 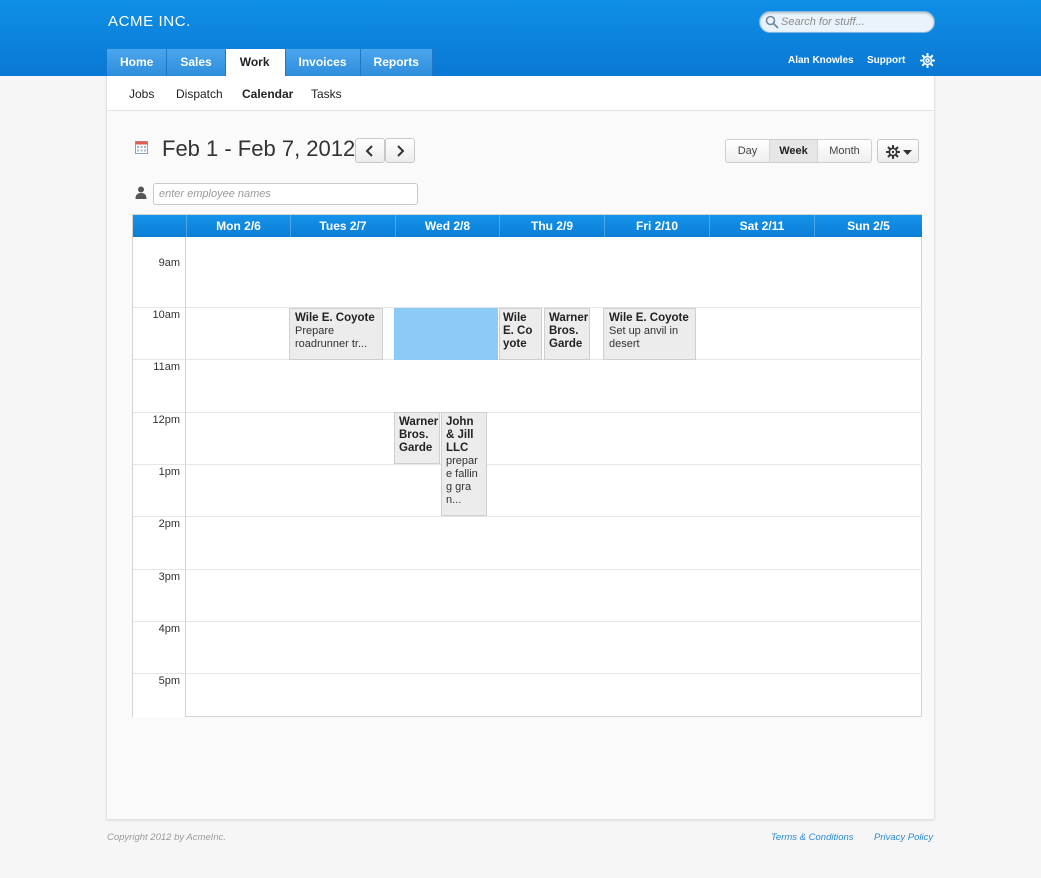 I want to click on person-icon, so click(x=141, y=192).